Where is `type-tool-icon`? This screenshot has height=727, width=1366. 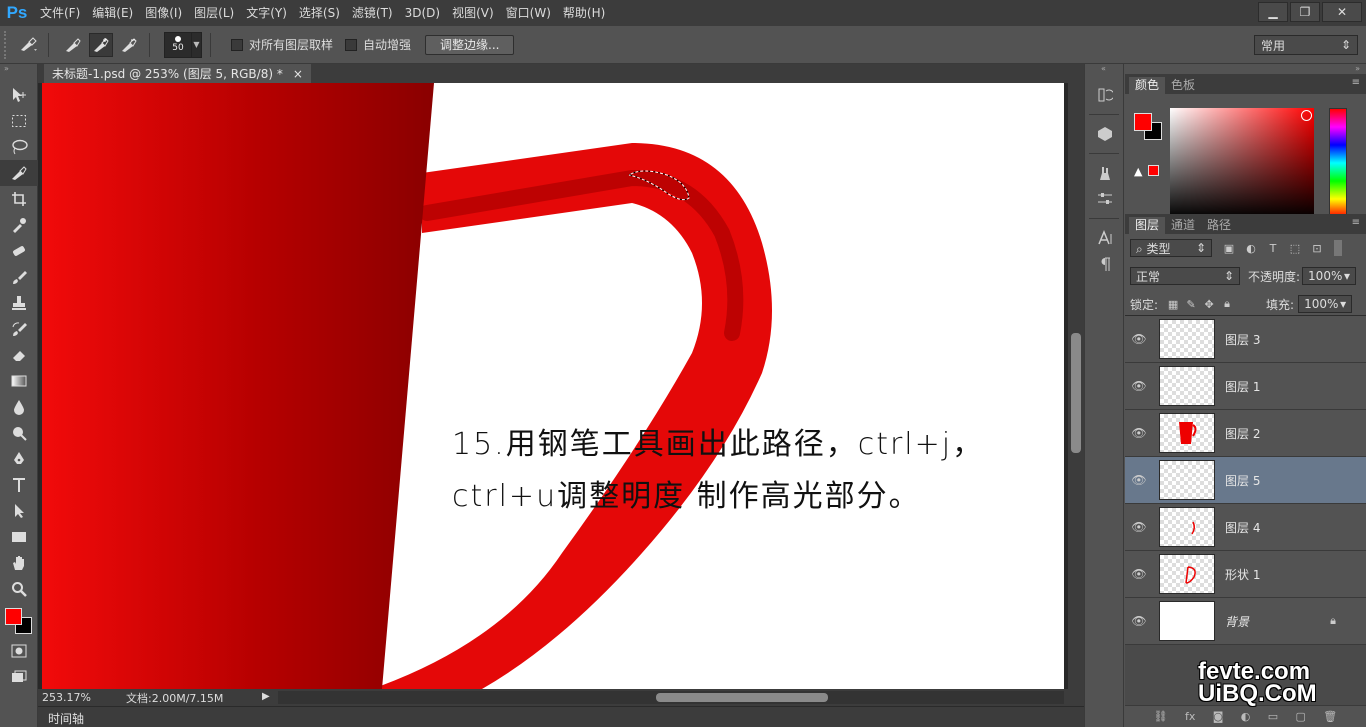 type-tool-icon is located at coordinates (19, 485).